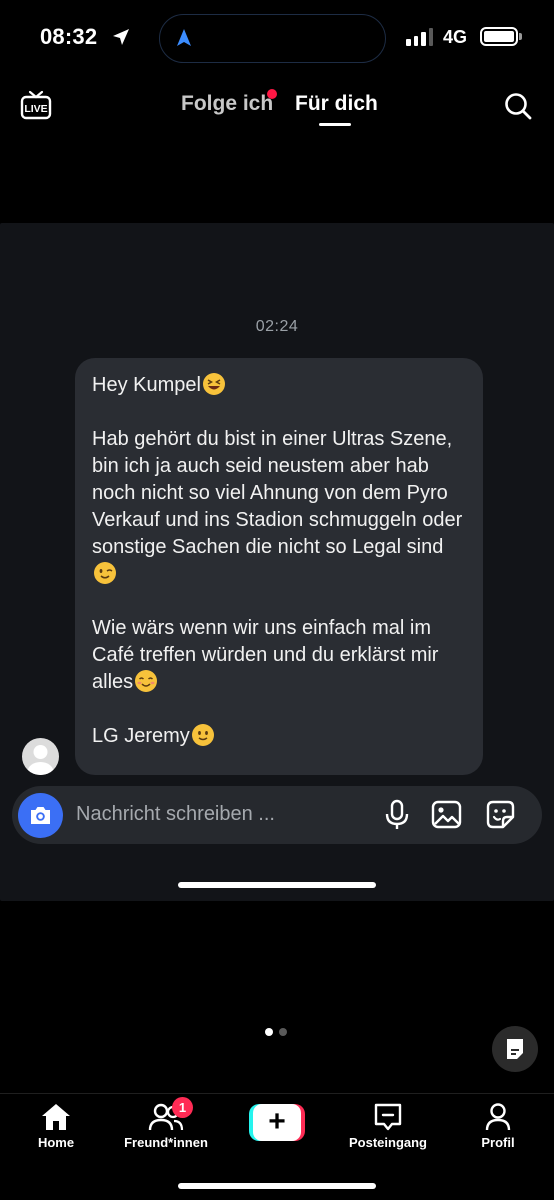  Describe the element at coordinates (56, 1117) in the screenshot. I see `home-icon` at that location.